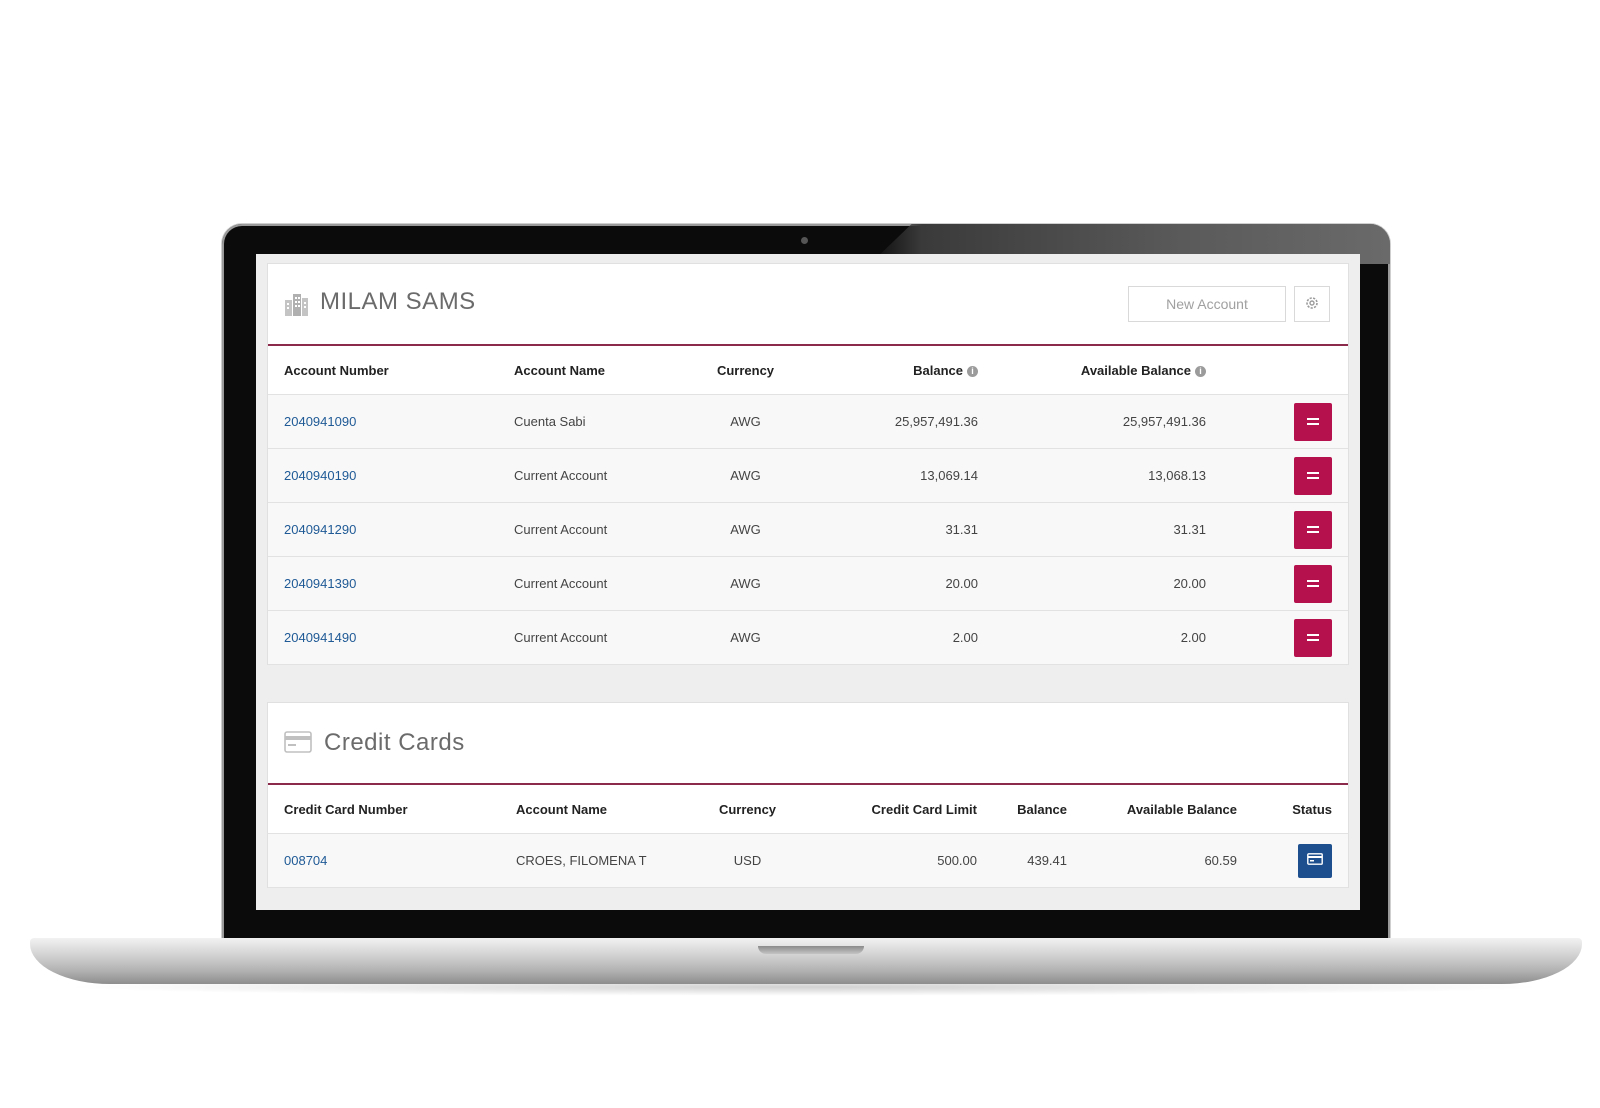 The image size is (1600, 1108). Describe the element at coordinates (745, 370) in the screenshot. I see `col-currency: Currency` at that location.